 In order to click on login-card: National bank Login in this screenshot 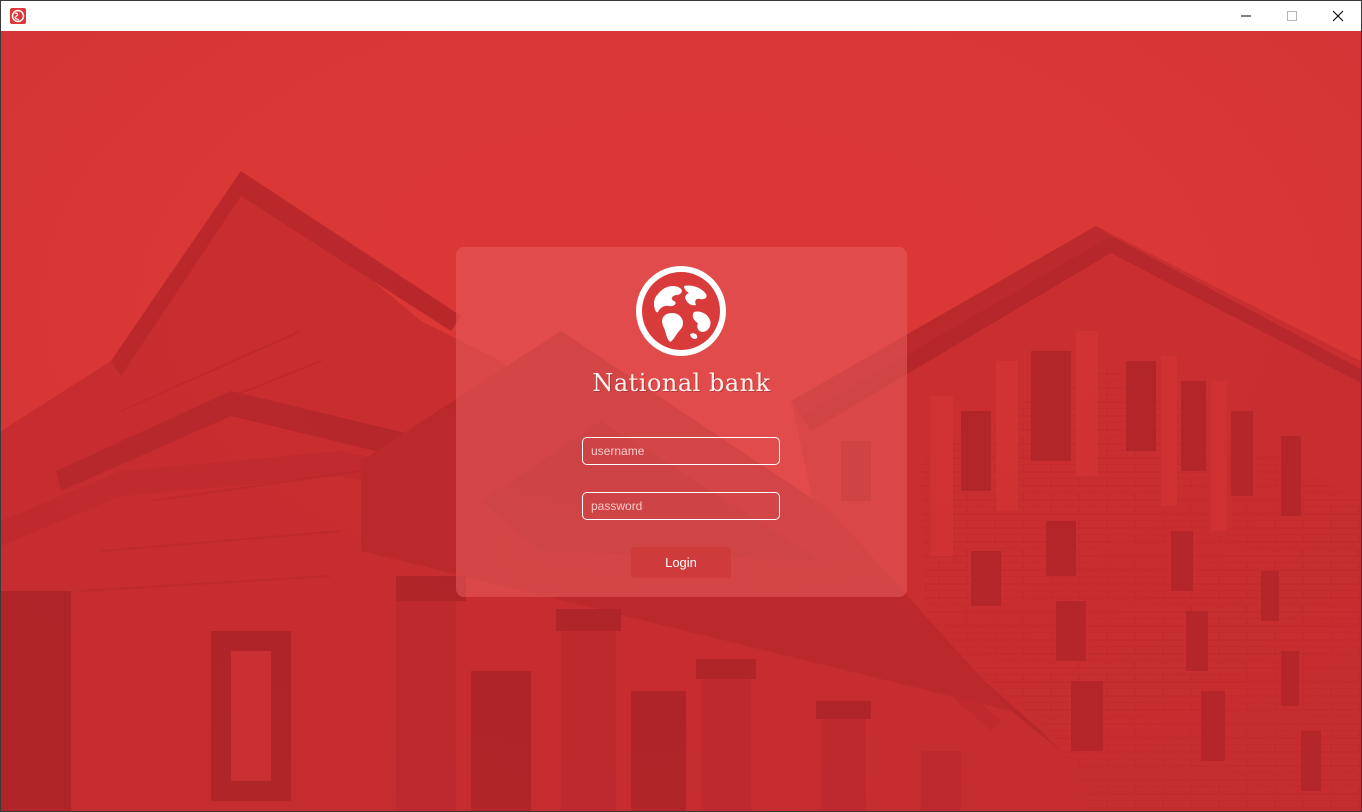, I will do `click(681, 422)`.